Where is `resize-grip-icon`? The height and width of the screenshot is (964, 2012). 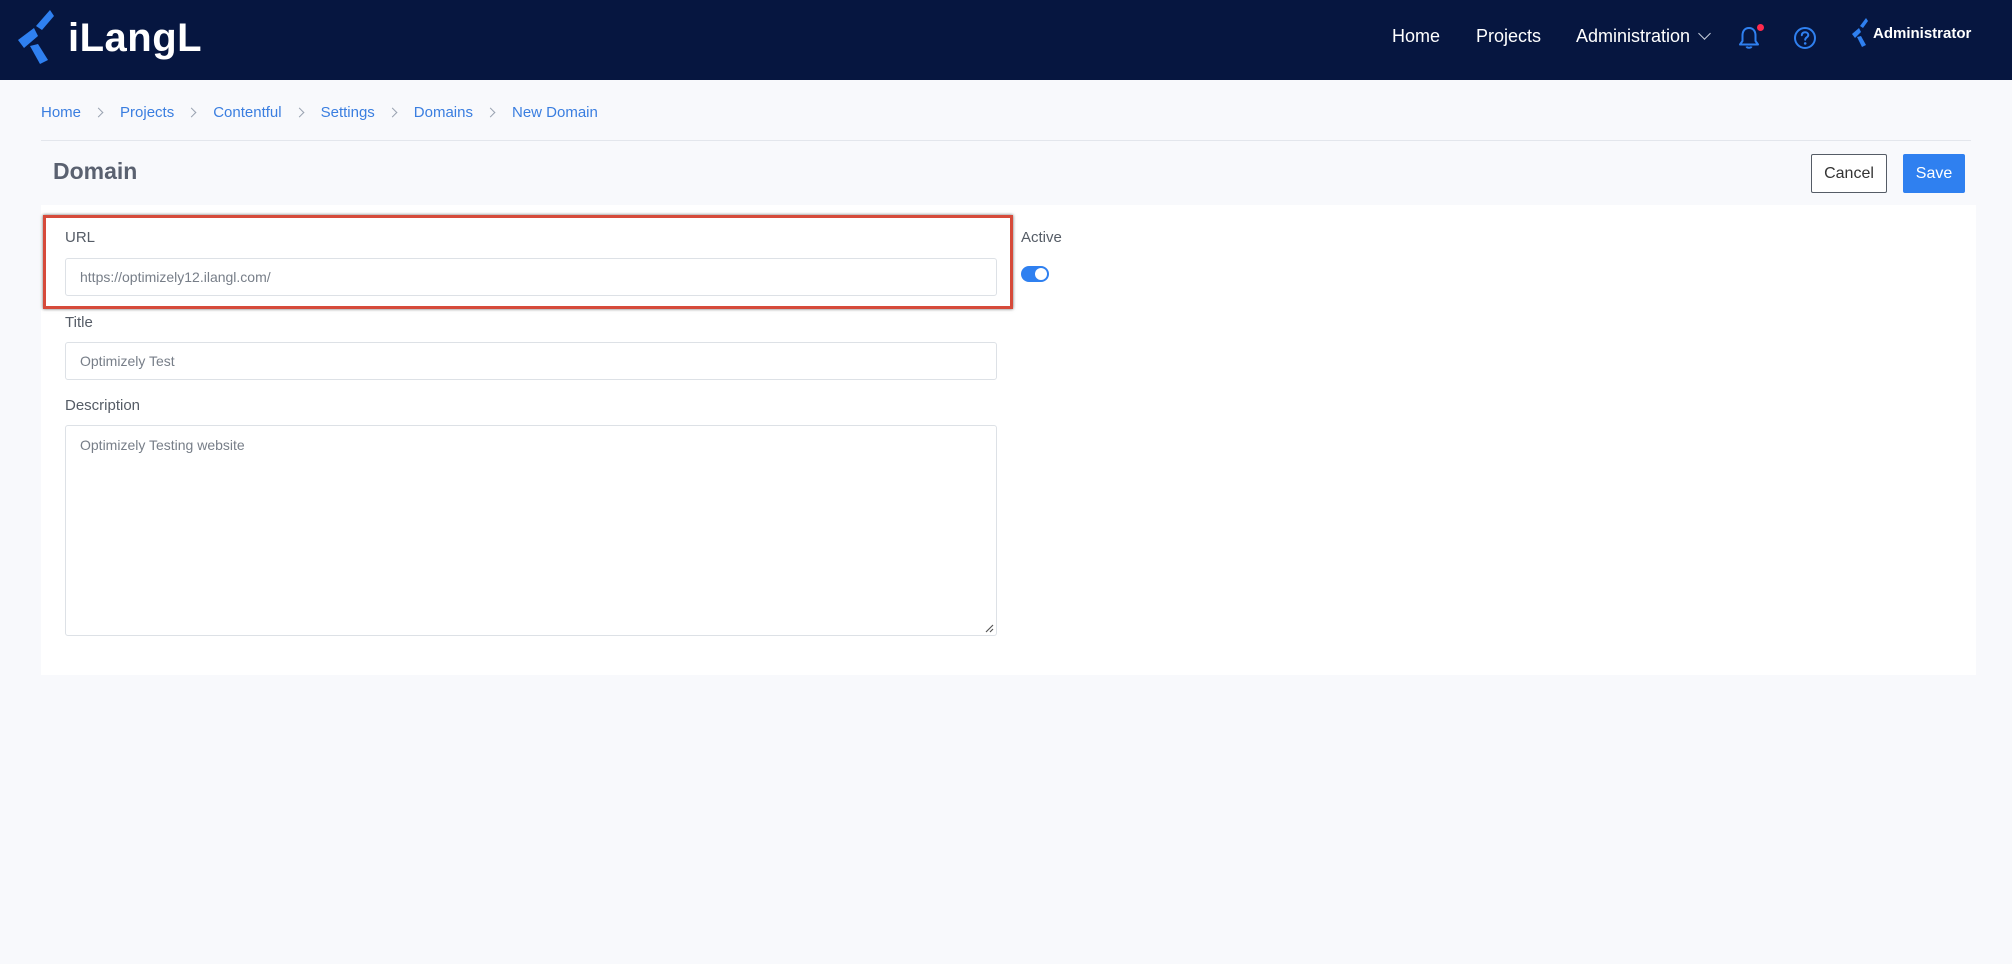 resize-grip-icon is located at coordinates (989, 628).